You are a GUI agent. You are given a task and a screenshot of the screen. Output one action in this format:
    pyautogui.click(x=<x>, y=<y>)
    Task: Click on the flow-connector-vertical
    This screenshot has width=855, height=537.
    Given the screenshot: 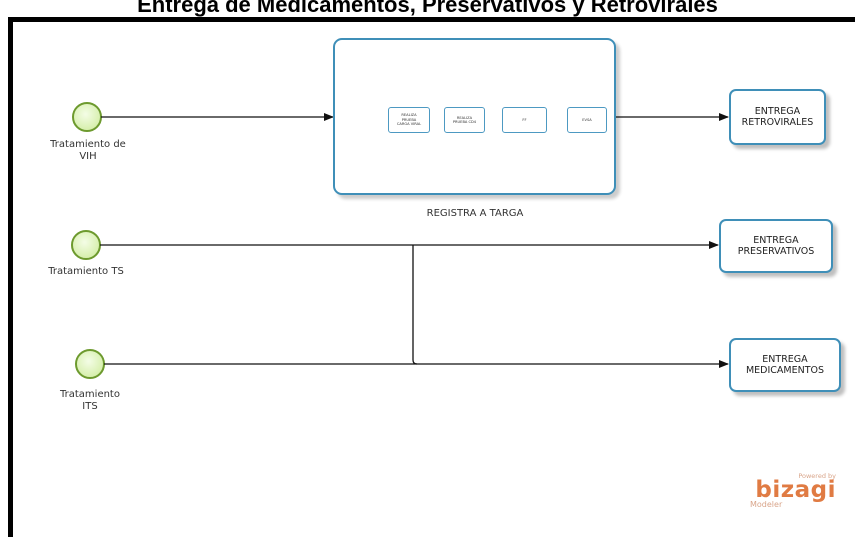 What is the action you would take?
    pyautogui.click(x=415, y=305)
    